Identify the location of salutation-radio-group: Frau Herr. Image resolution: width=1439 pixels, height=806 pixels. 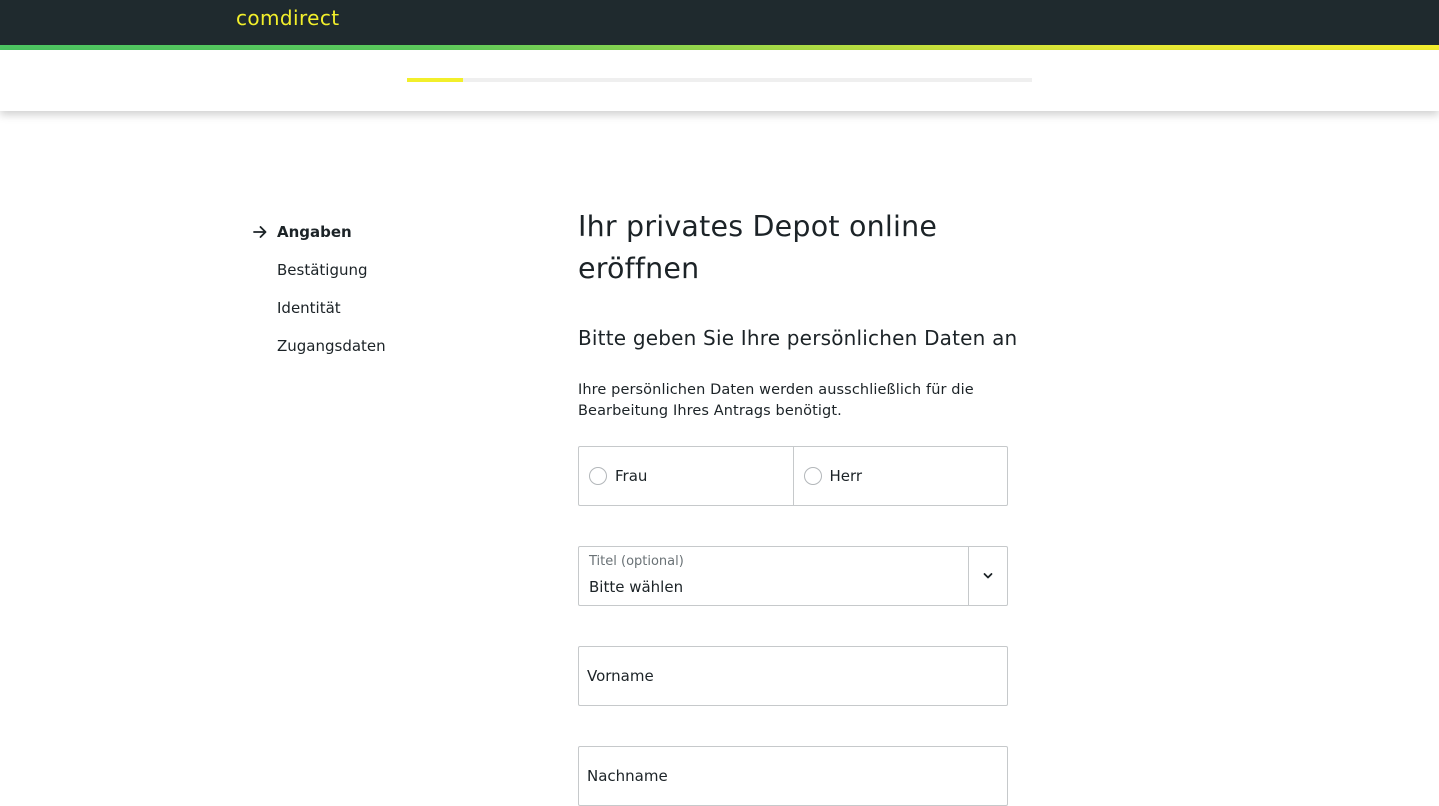
(793, 476).